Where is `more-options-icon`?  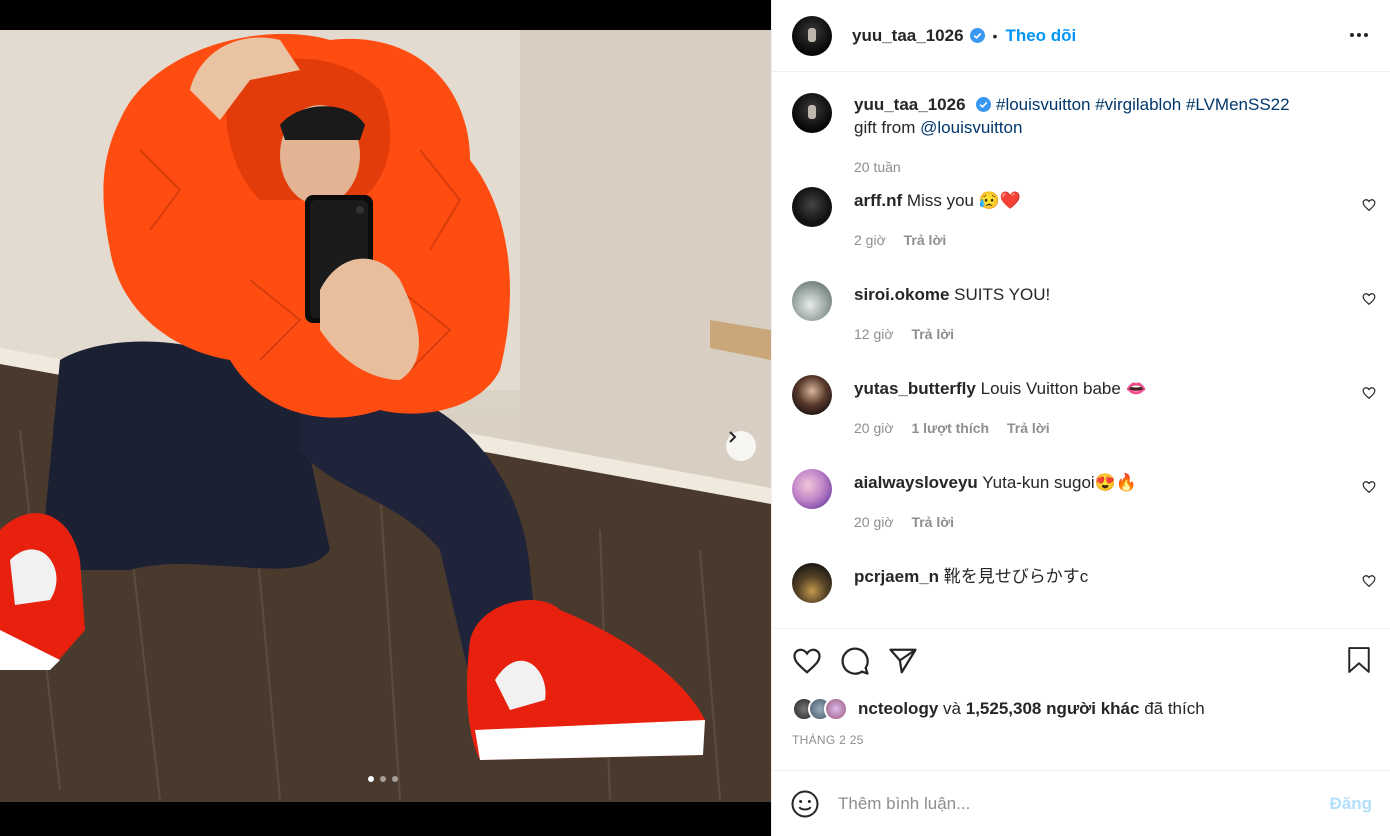
more-options-icon is located at coordinates (1359, 35).